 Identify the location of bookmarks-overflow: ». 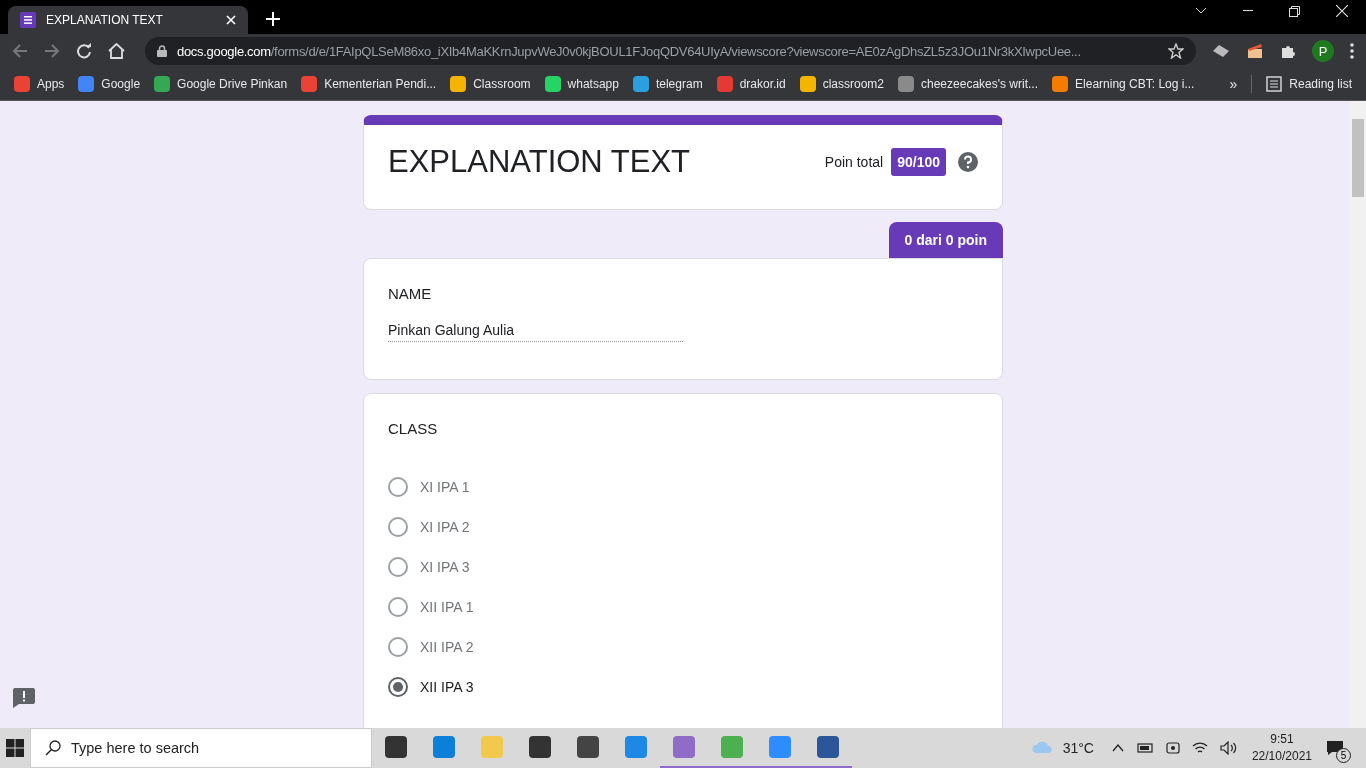
(1233, 84).